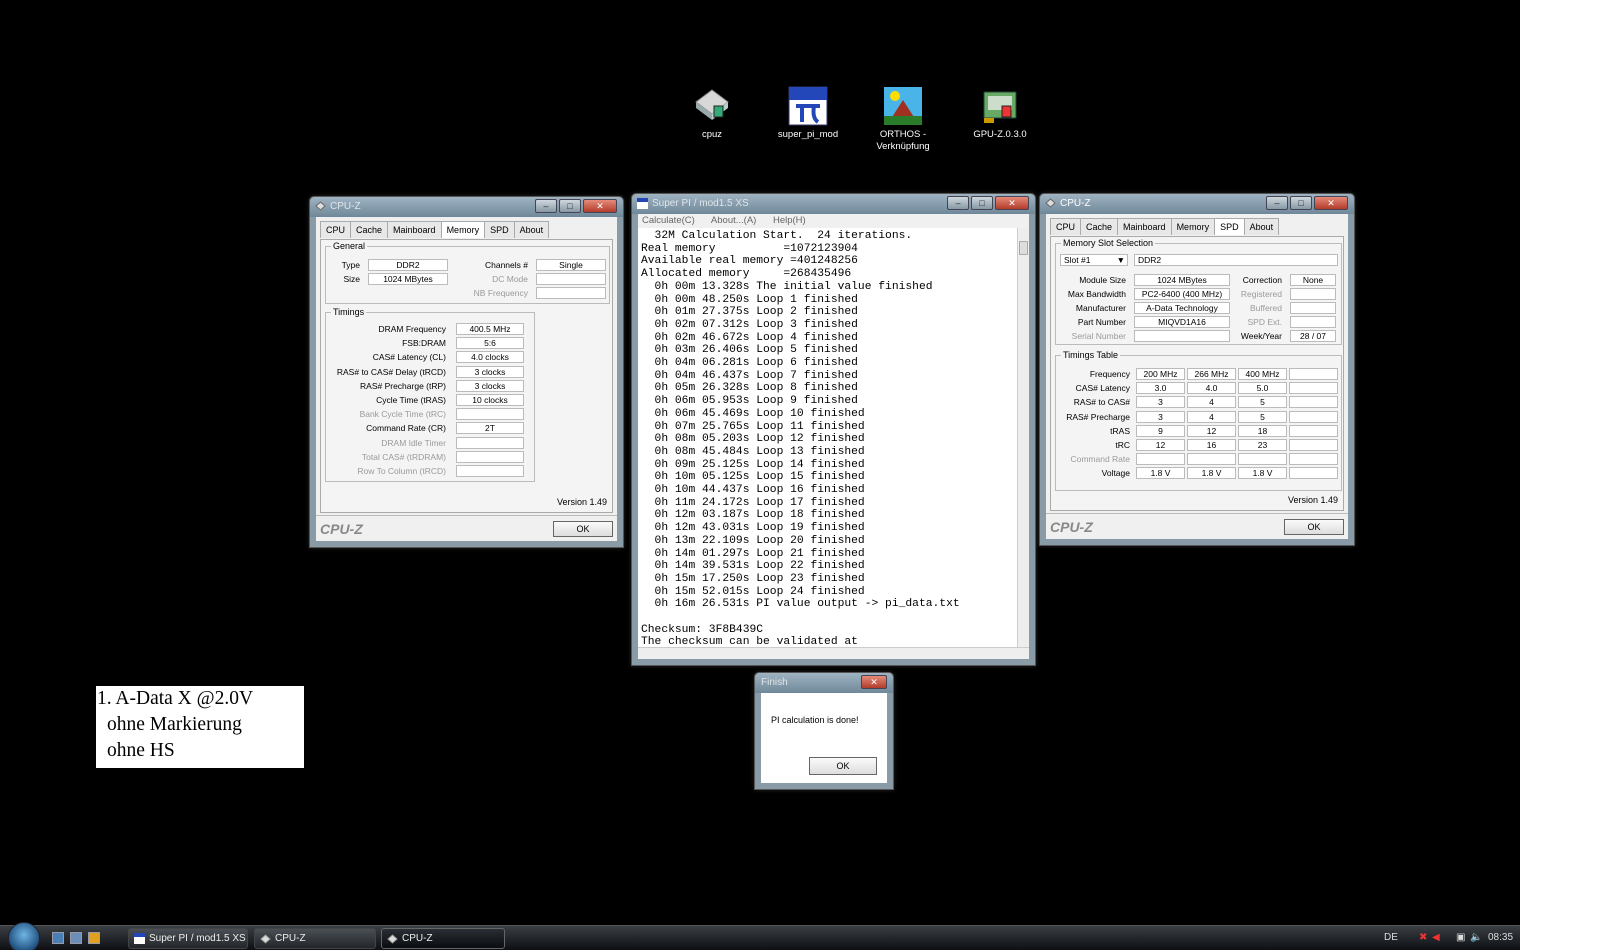 Image resolution: width=1600 pixels, height=950 pixels. What do you see at coordinates (903, 140) in the screenshot?
I see `desktop-icon-label: ORTHOS - Verknüpfung` at bounding box center [903, 140].